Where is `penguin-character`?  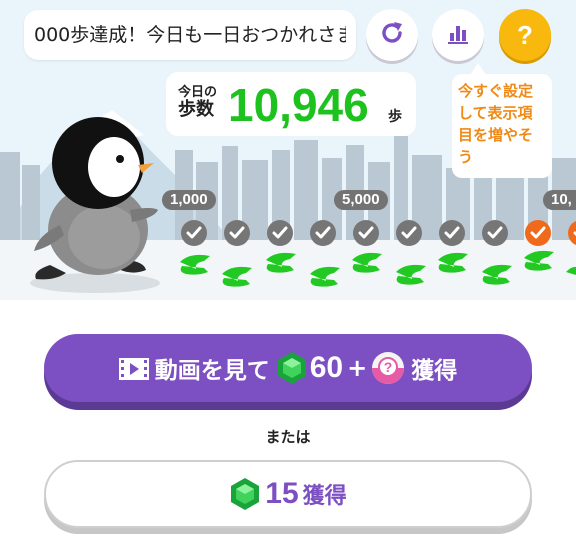 penguin-character is located at coordinates (95, 205).